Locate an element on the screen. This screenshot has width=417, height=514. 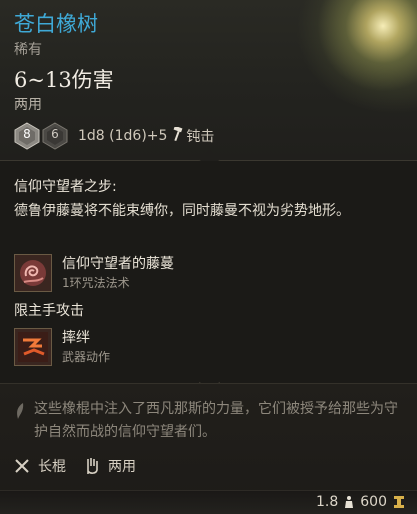
damage-dice-row: 8 6 1d8 (1d6)+5 钝击 is located at coordinates (114, 136).